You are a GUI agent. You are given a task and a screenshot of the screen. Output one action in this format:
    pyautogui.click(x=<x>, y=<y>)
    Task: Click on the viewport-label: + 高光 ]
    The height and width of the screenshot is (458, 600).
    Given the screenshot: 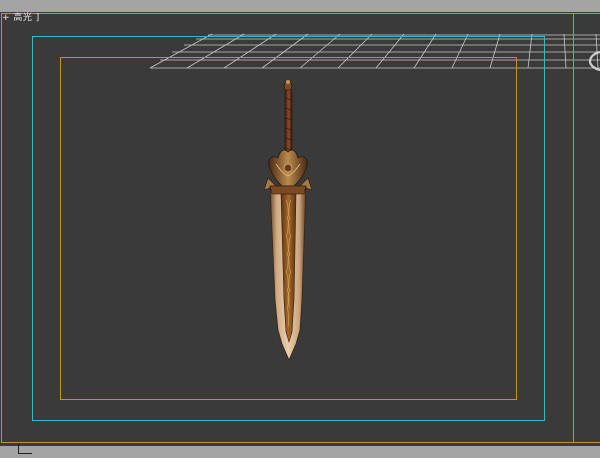 What is the action you would take?
    pyautogui.click(x=21, y=18)
    